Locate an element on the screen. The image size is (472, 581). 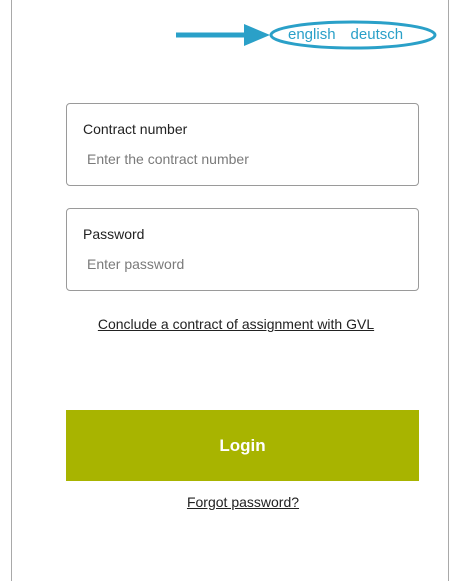
forgot-password-link: Forgot password? is located at coordinates (236, 502).